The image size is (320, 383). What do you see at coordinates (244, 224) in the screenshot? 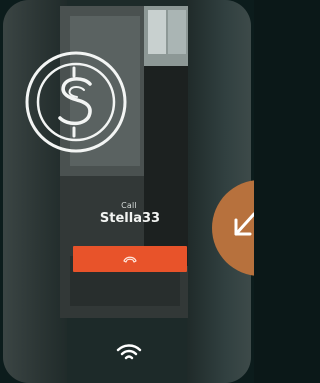
I see `arrow-down-left-icon` at bounding box center [244, 224].